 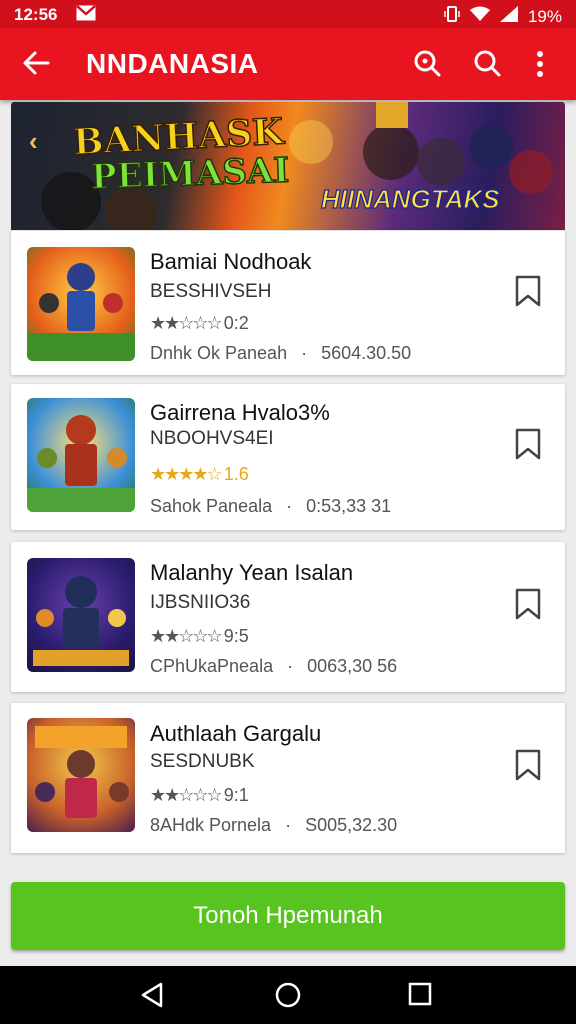 I want to click on star-icons: ★★★★☆, so click(x=186, y=474).